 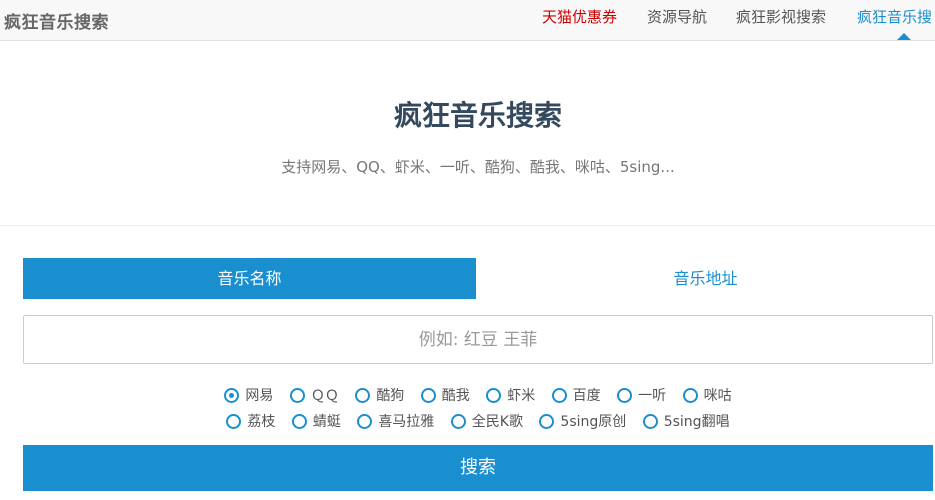 I want to click on source-radio-kuwo: 酷我, so click(x=445, y=395).